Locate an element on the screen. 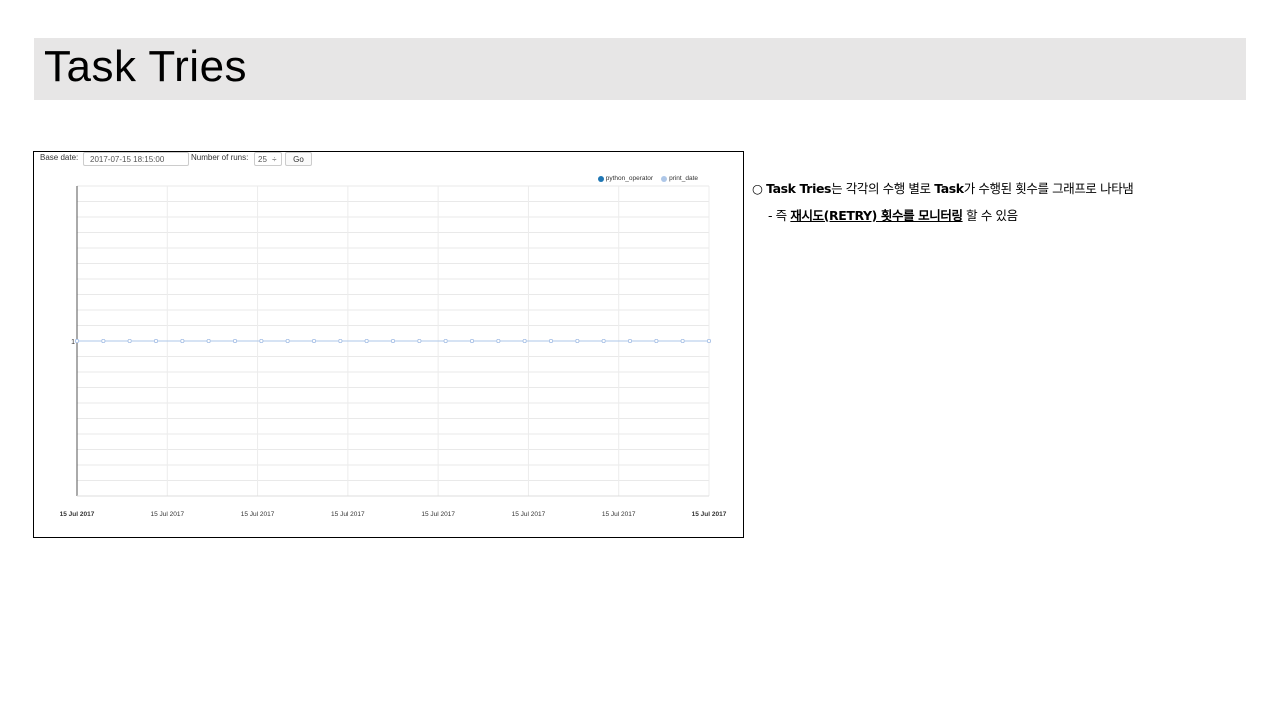  desc-text: 할 수 있음 is located at coordinates (990, 215).